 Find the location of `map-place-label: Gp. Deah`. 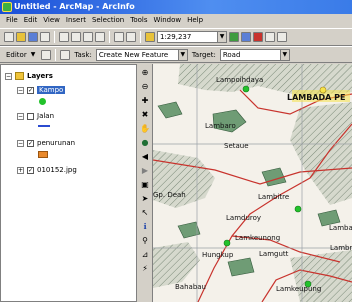

map-place-label: Gp. Deah is located at coordinates (169, 195).